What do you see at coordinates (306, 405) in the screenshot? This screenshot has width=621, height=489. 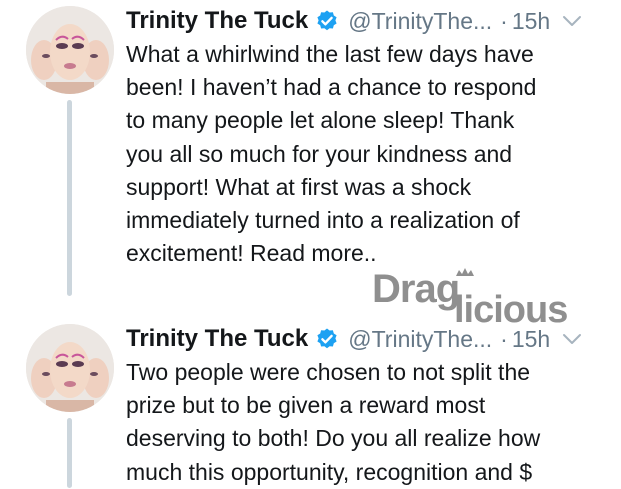 I see `tweet-text-line: prize but to be given a reward most` at bounding box center [306, 405].